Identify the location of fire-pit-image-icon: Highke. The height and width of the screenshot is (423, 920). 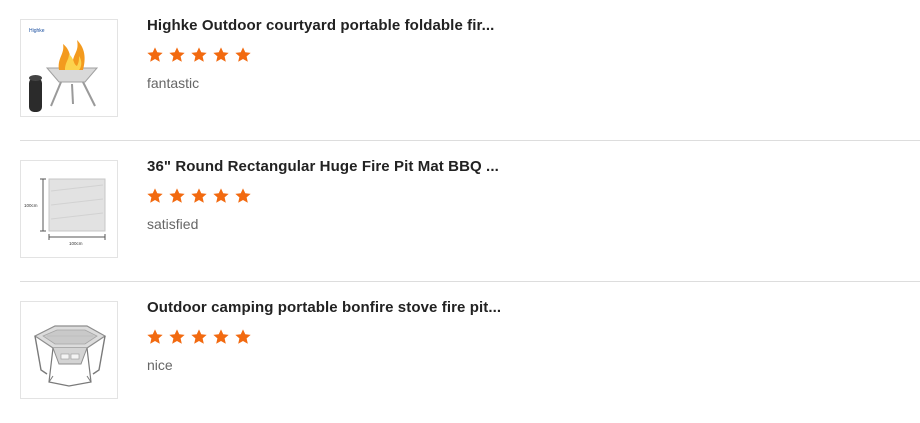
(64, 70).